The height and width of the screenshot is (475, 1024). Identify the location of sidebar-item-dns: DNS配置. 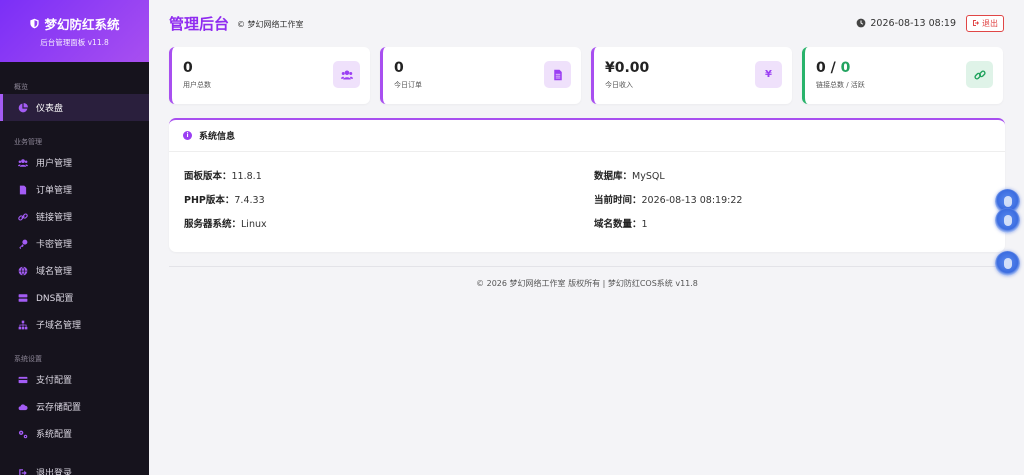
(74, 297).